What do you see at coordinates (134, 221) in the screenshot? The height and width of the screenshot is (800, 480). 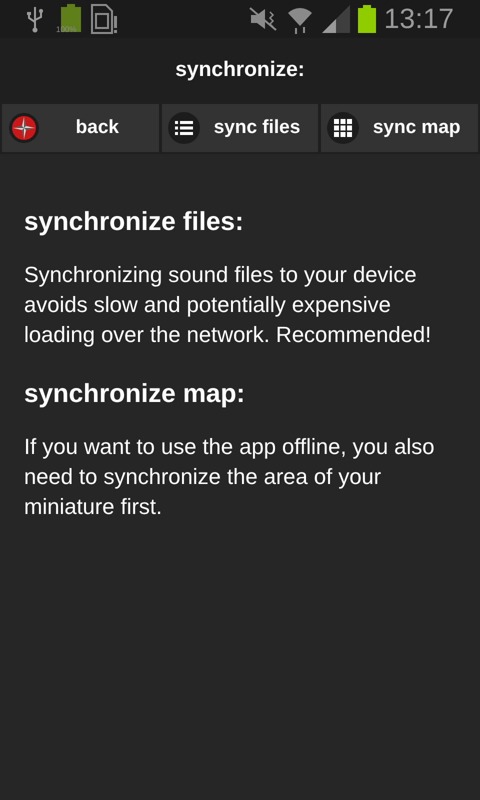 I see `section-heading: synchronize files:` at bounding box center [134, 221].